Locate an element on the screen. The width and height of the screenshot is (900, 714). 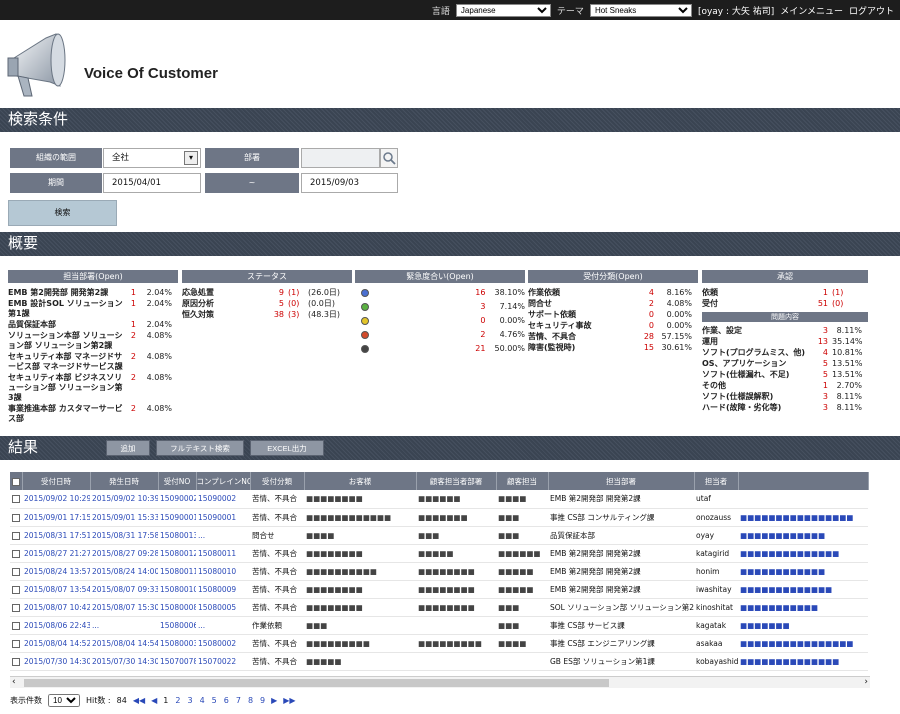
occurred-datetime-cell: 2015/08/07 15:30 is located at coordinates (124, 607).